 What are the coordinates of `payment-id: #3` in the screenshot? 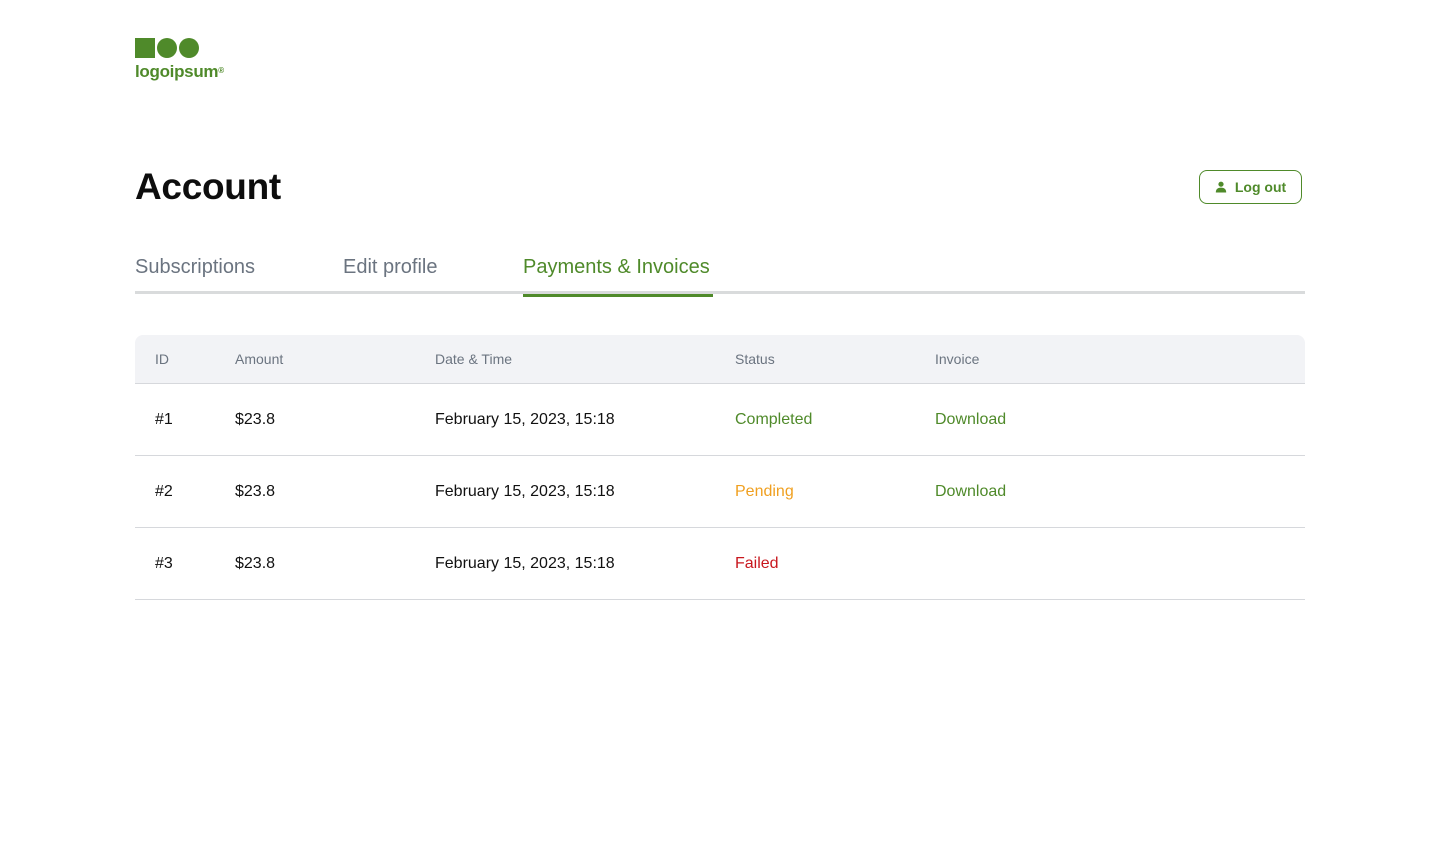 It's located at (164, 563).